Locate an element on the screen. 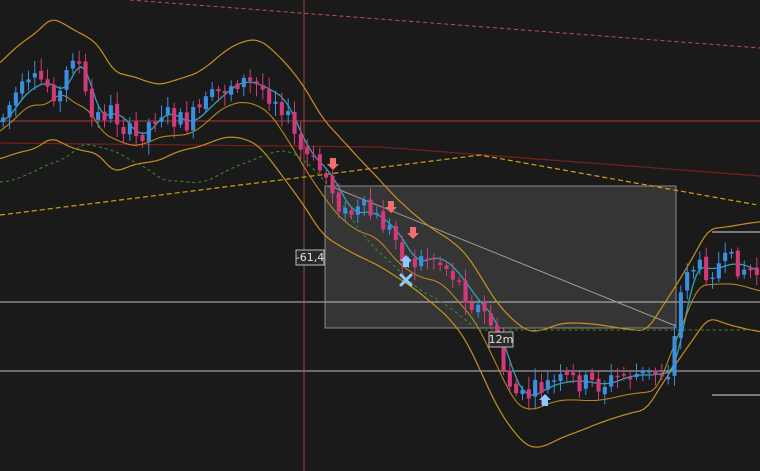 This screenshot has width=760, height=471. duration-label: 12m is located at coordinates (501, 339).